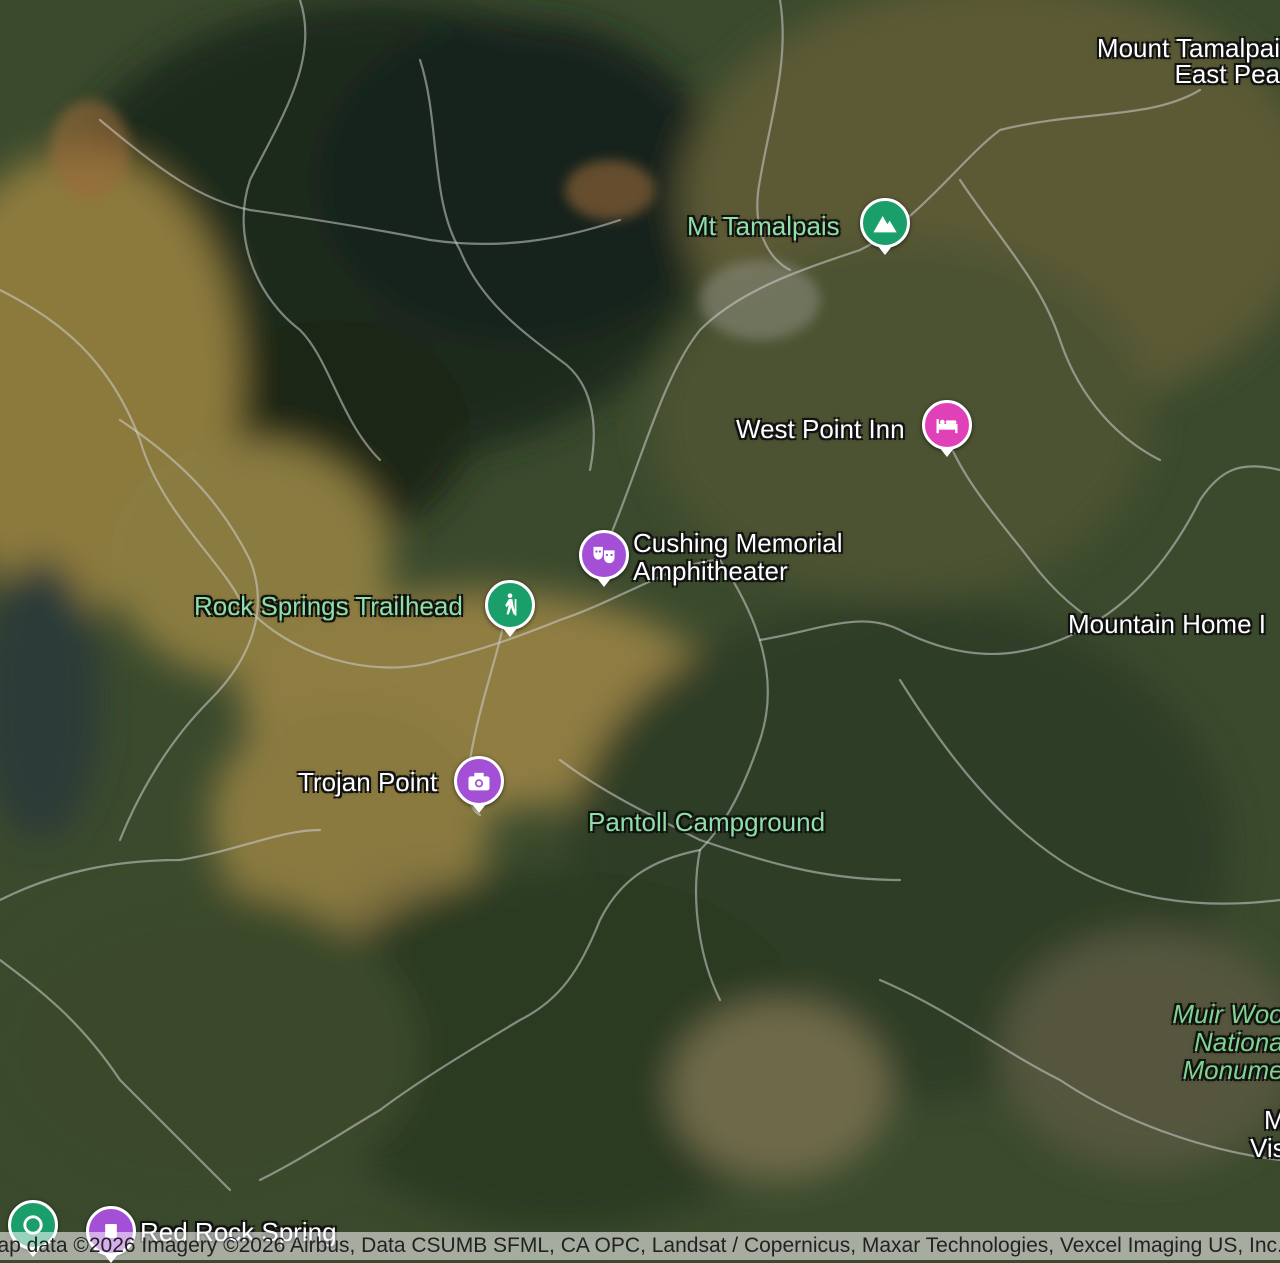 This screenshot has width=1280, height=1263. I want to click on label-line: Monume, so click(1231, 1070).